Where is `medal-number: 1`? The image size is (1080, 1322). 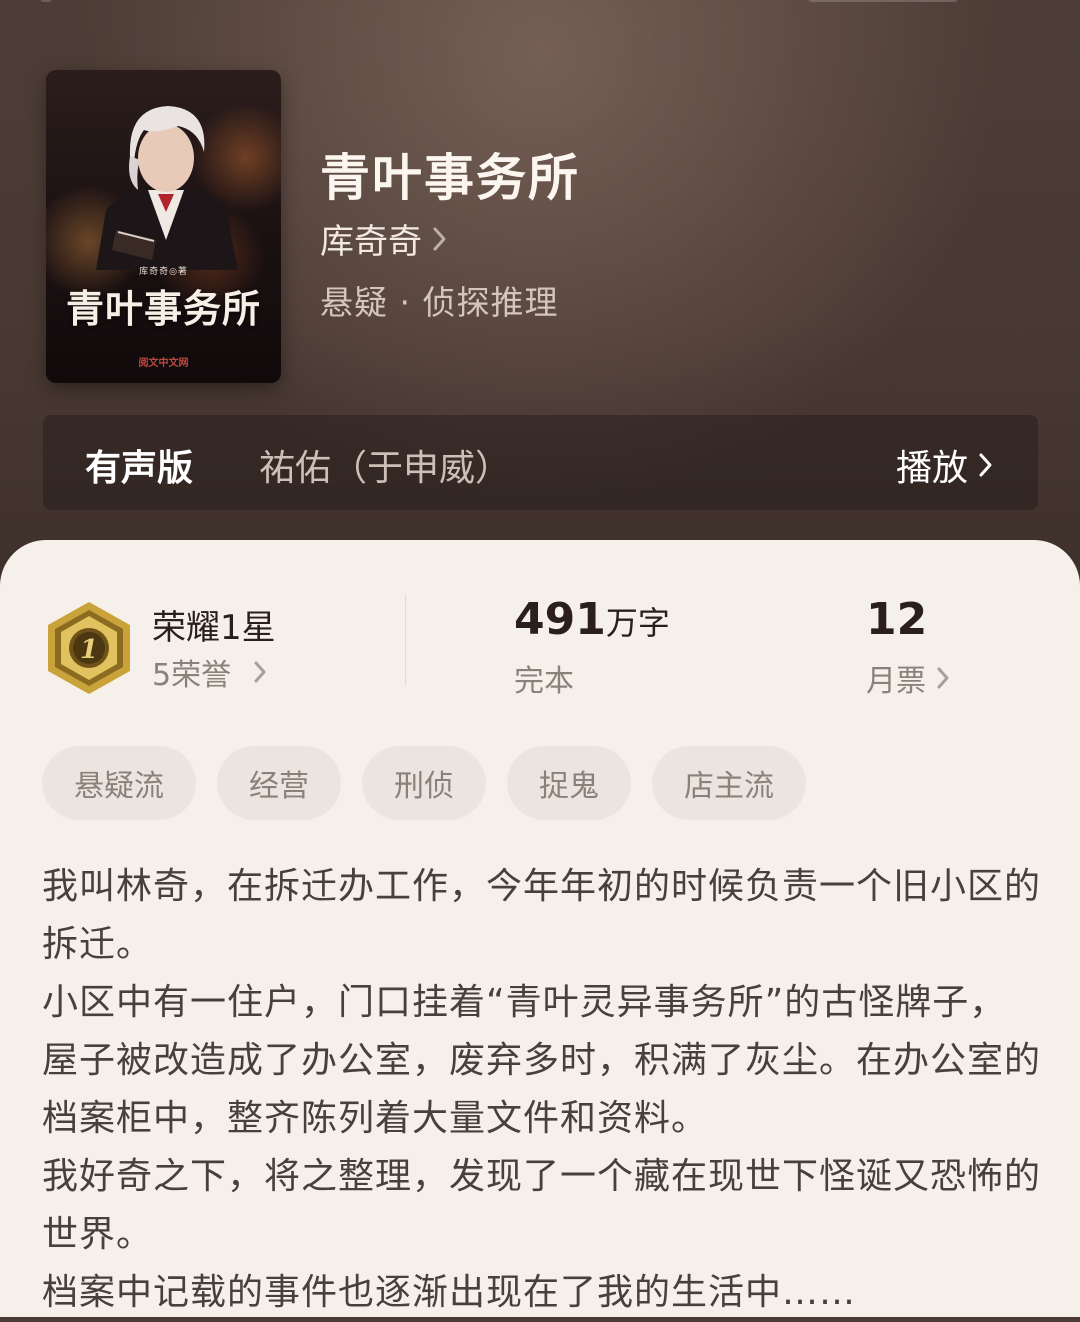
medal-number: 1 is located at coordinates (89, 650).